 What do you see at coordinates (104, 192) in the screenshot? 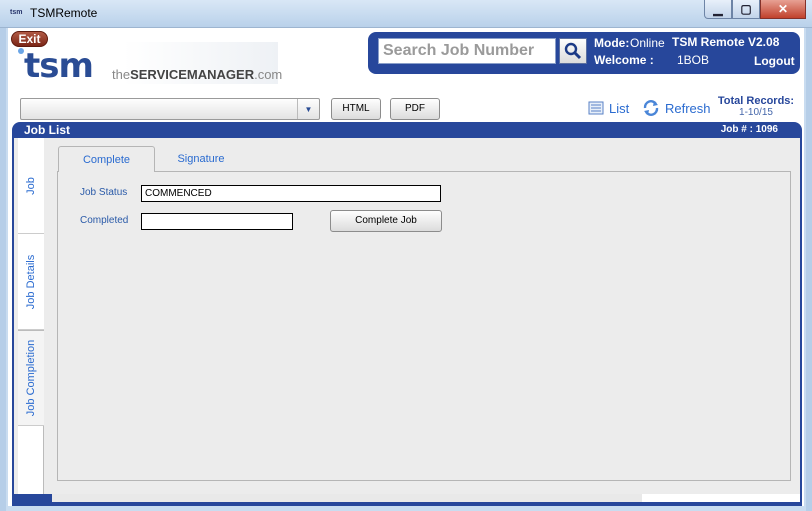
I see `job-status-label: Job Status` at bounding box center [104, 192].